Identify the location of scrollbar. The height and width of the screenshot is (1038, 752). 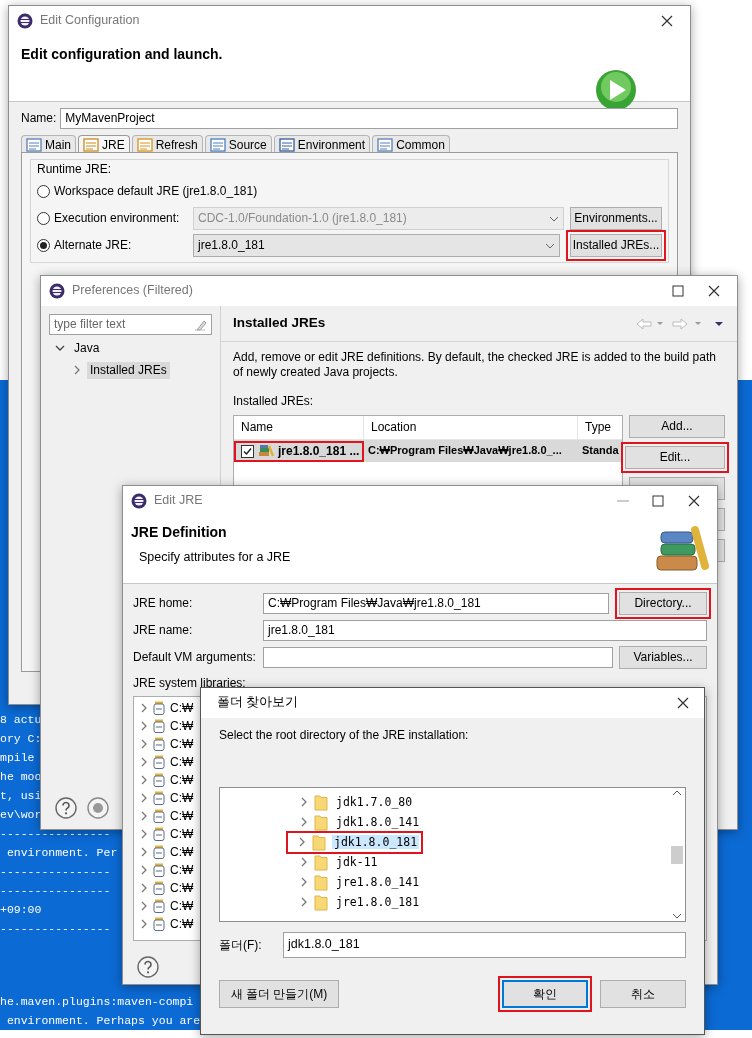
(677, 854).